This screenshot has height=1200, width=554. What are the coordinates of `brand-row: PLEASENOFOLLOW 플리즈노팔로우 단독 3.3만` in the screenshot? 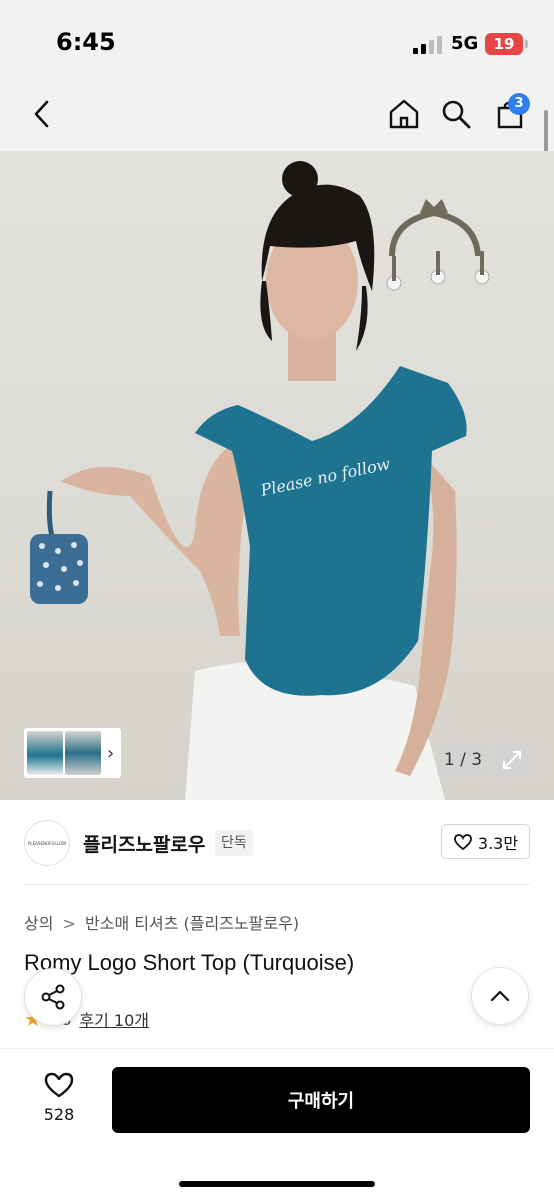 It's located at (277, 843).